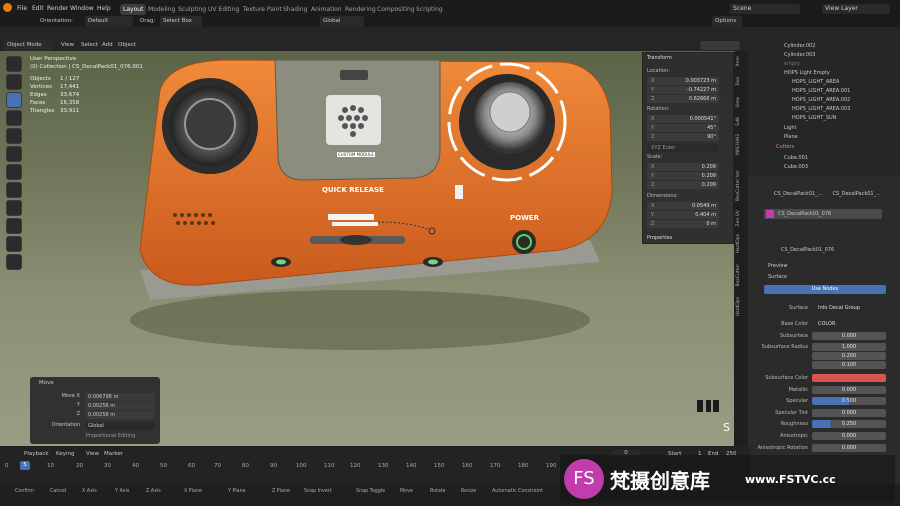 This screenshot has width=900, height=506. Describe the element at coordinates (824, 324) in the screenshot. I see `prop-row: Base Color COLOR` at that location.